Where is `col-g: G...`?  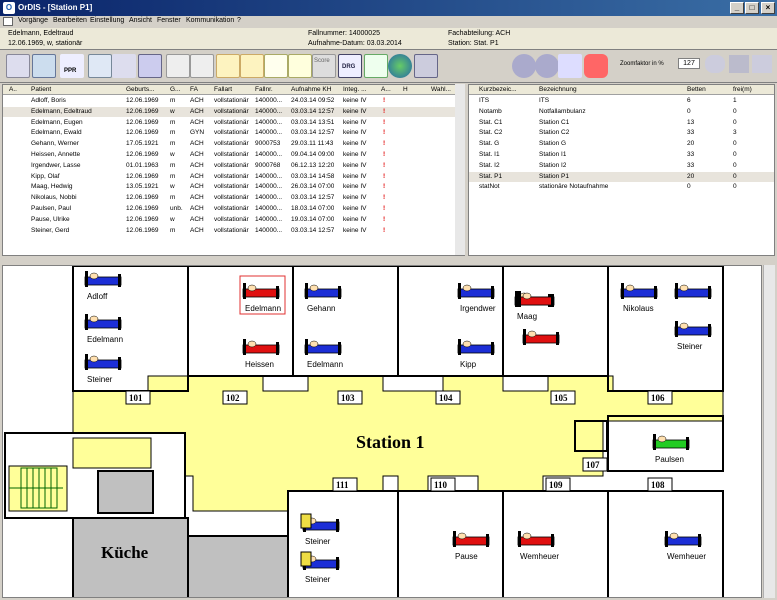
col-g: G... is located at coordinates (175, 89).